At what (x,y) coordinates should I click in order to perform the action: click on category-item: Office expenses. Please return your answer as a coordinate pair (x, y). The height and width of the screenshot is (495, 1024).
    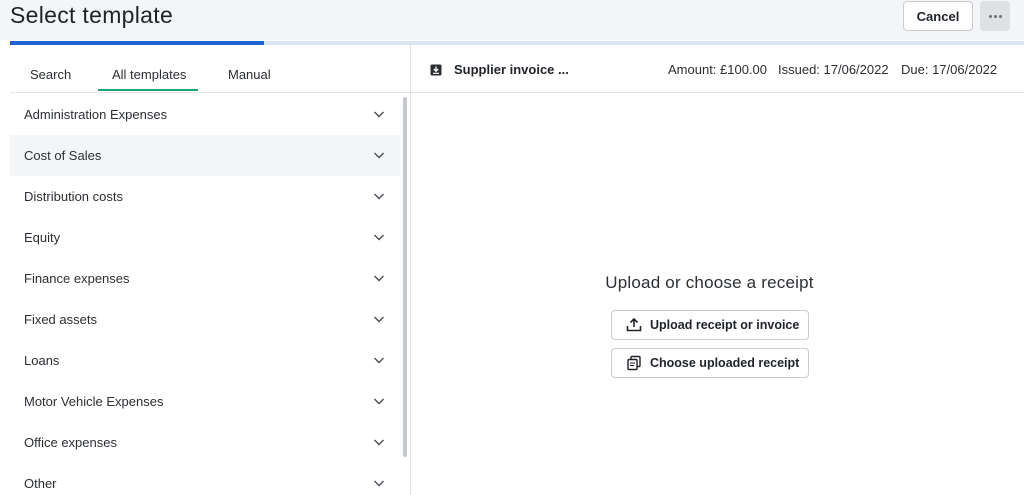
    Looking at the image, I should click on (205, 442).